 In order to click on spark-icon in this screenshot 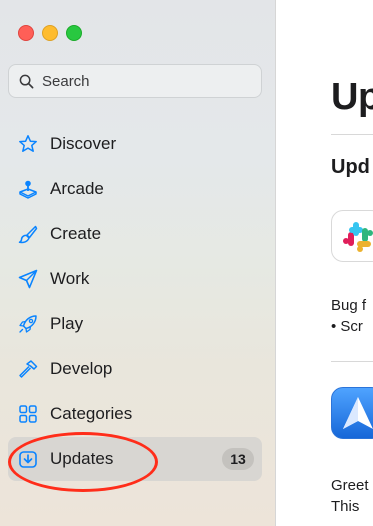, I will do `click(352, 413)`.